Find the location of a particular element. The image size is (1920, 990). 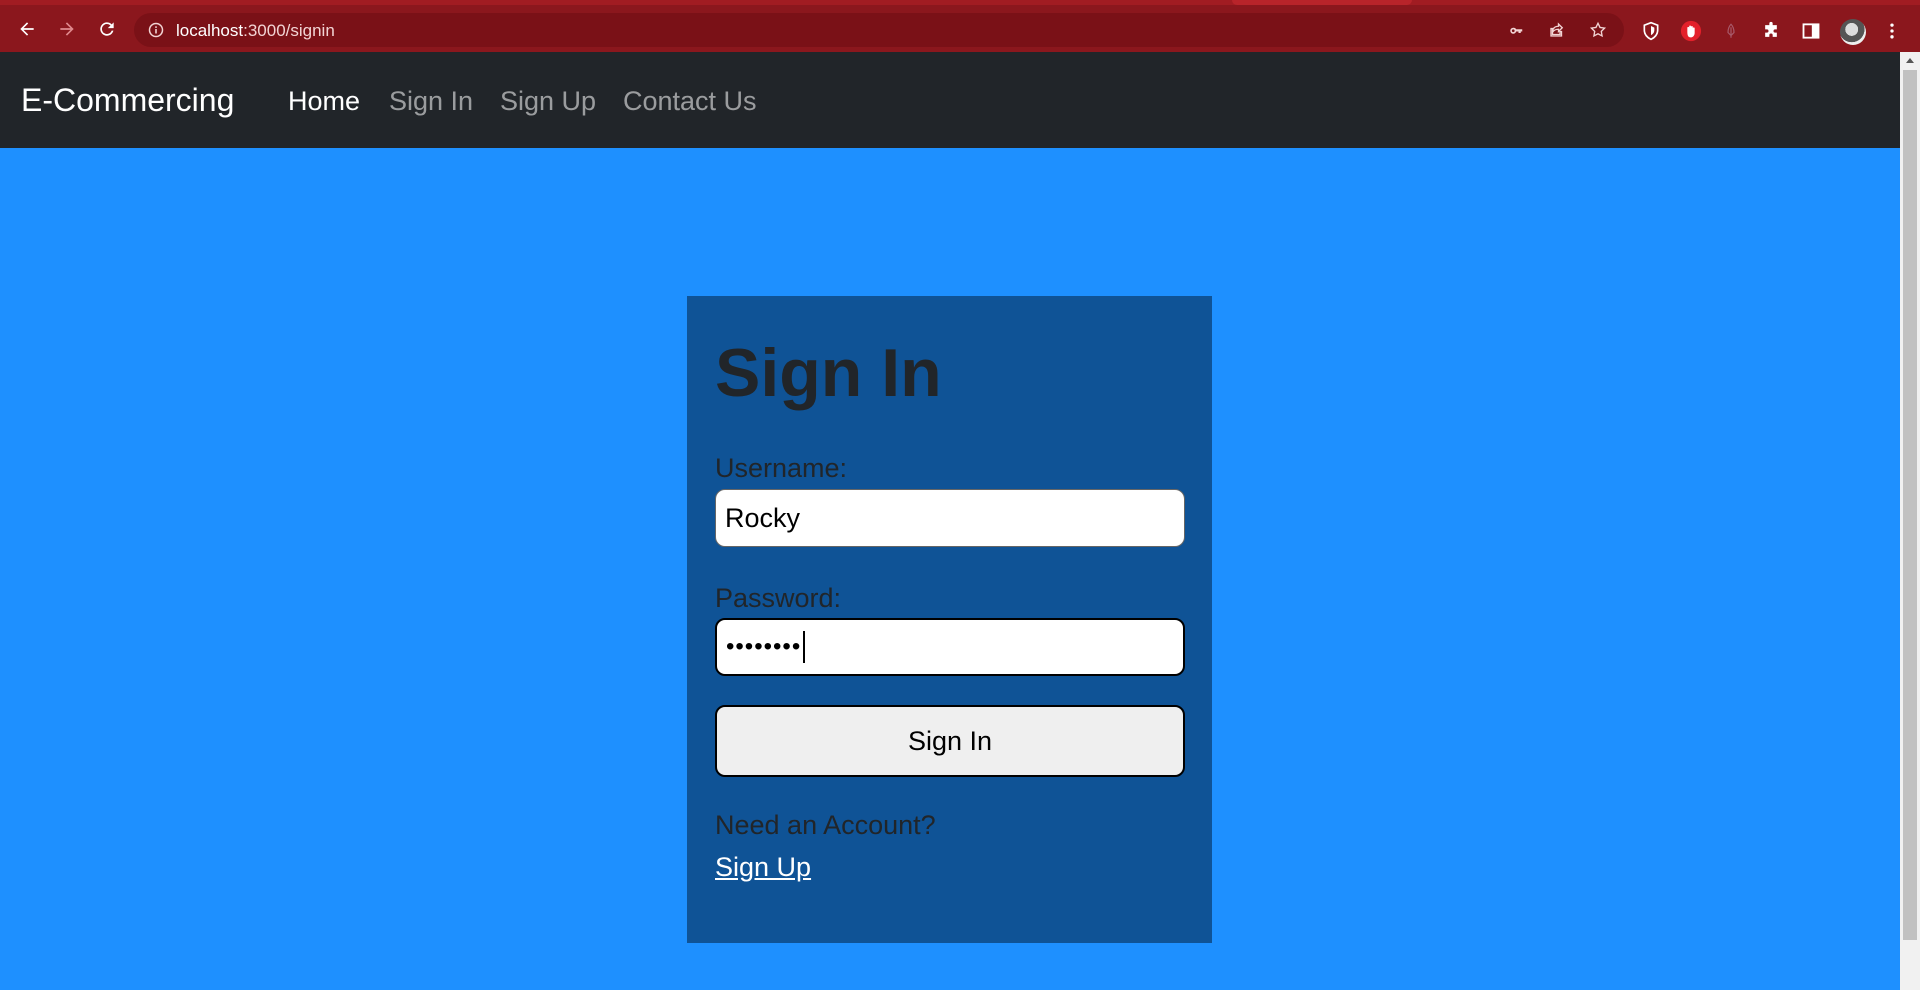

feather-icon is located at coordinates (1731, 31).